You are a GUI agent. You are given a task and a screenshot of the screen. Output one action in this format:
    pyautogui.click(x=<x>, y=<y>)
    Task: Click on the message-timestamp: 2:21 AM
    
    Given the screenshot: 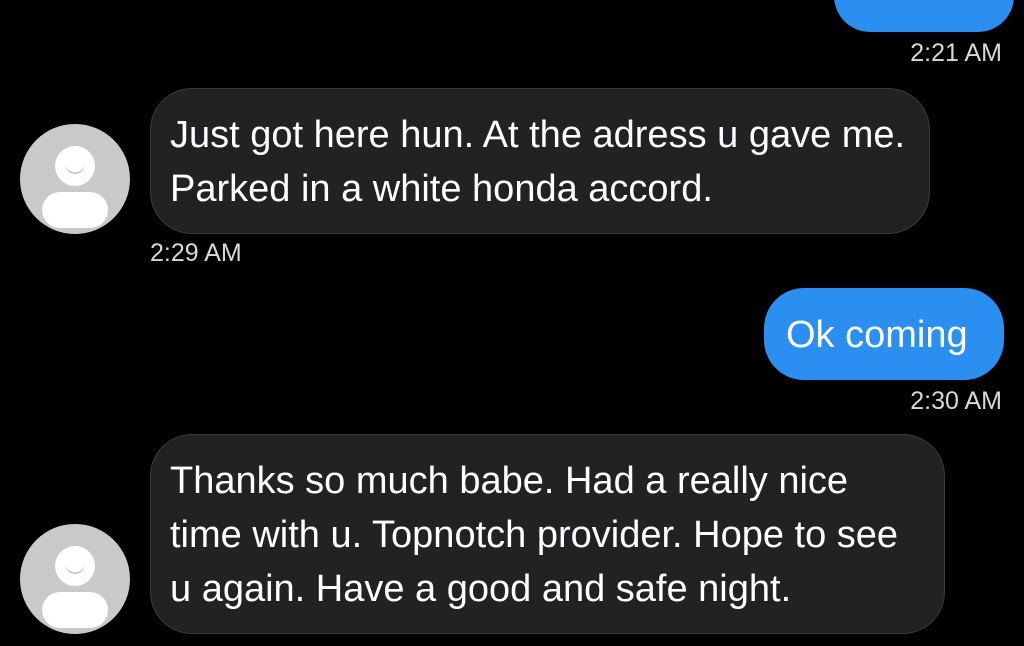 What is the action you would take?
    pyautogui.click(x=956, y=53)
    